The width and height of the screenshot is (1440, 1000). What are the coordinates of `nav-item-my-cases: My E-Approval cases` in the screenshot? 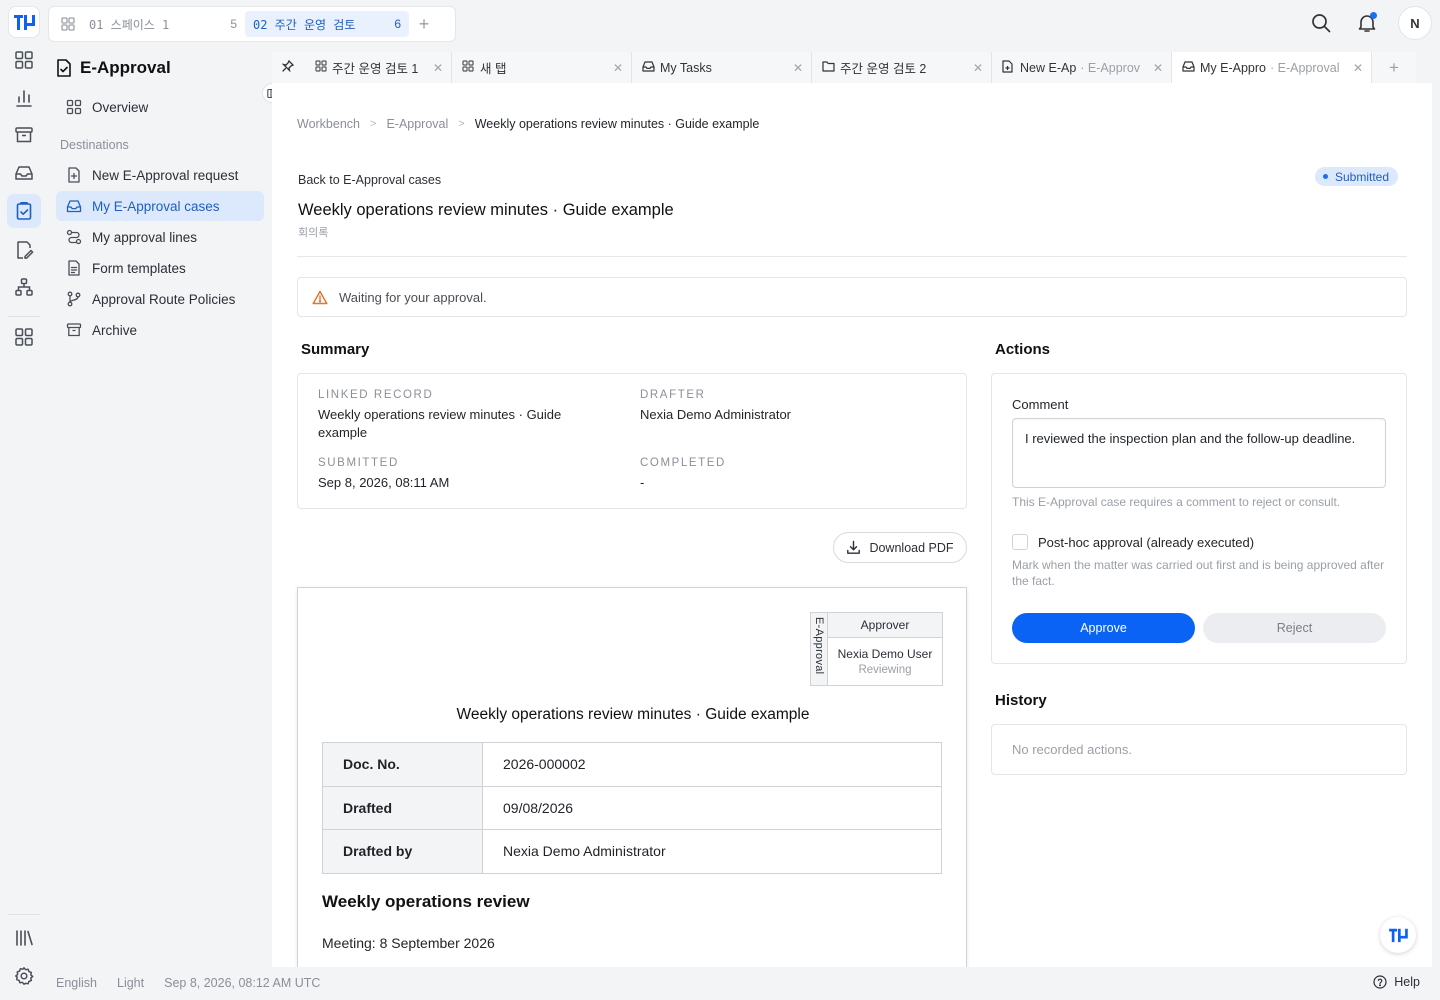 It's located at (160, 206).